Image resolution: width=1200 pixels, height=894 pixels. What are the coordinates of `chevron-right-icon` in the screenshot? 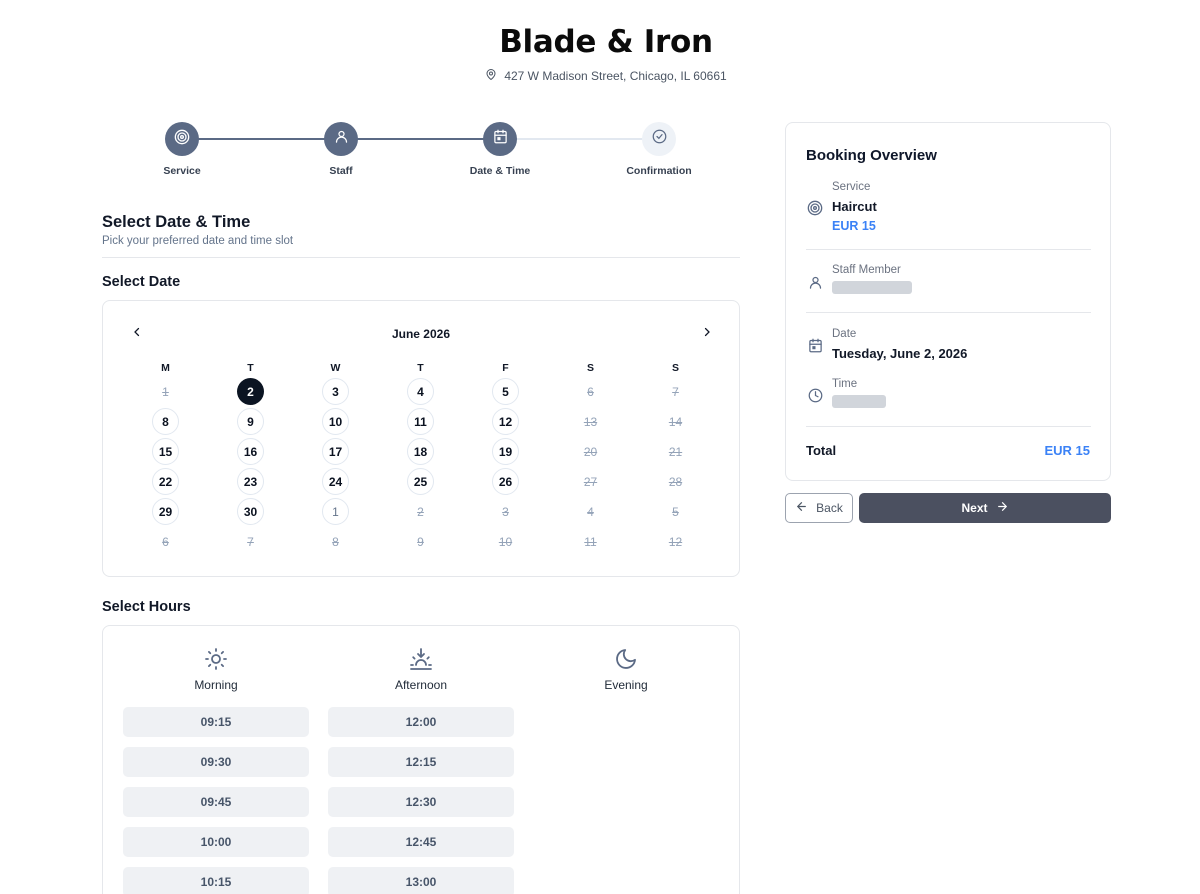 It's located at (707, 334).